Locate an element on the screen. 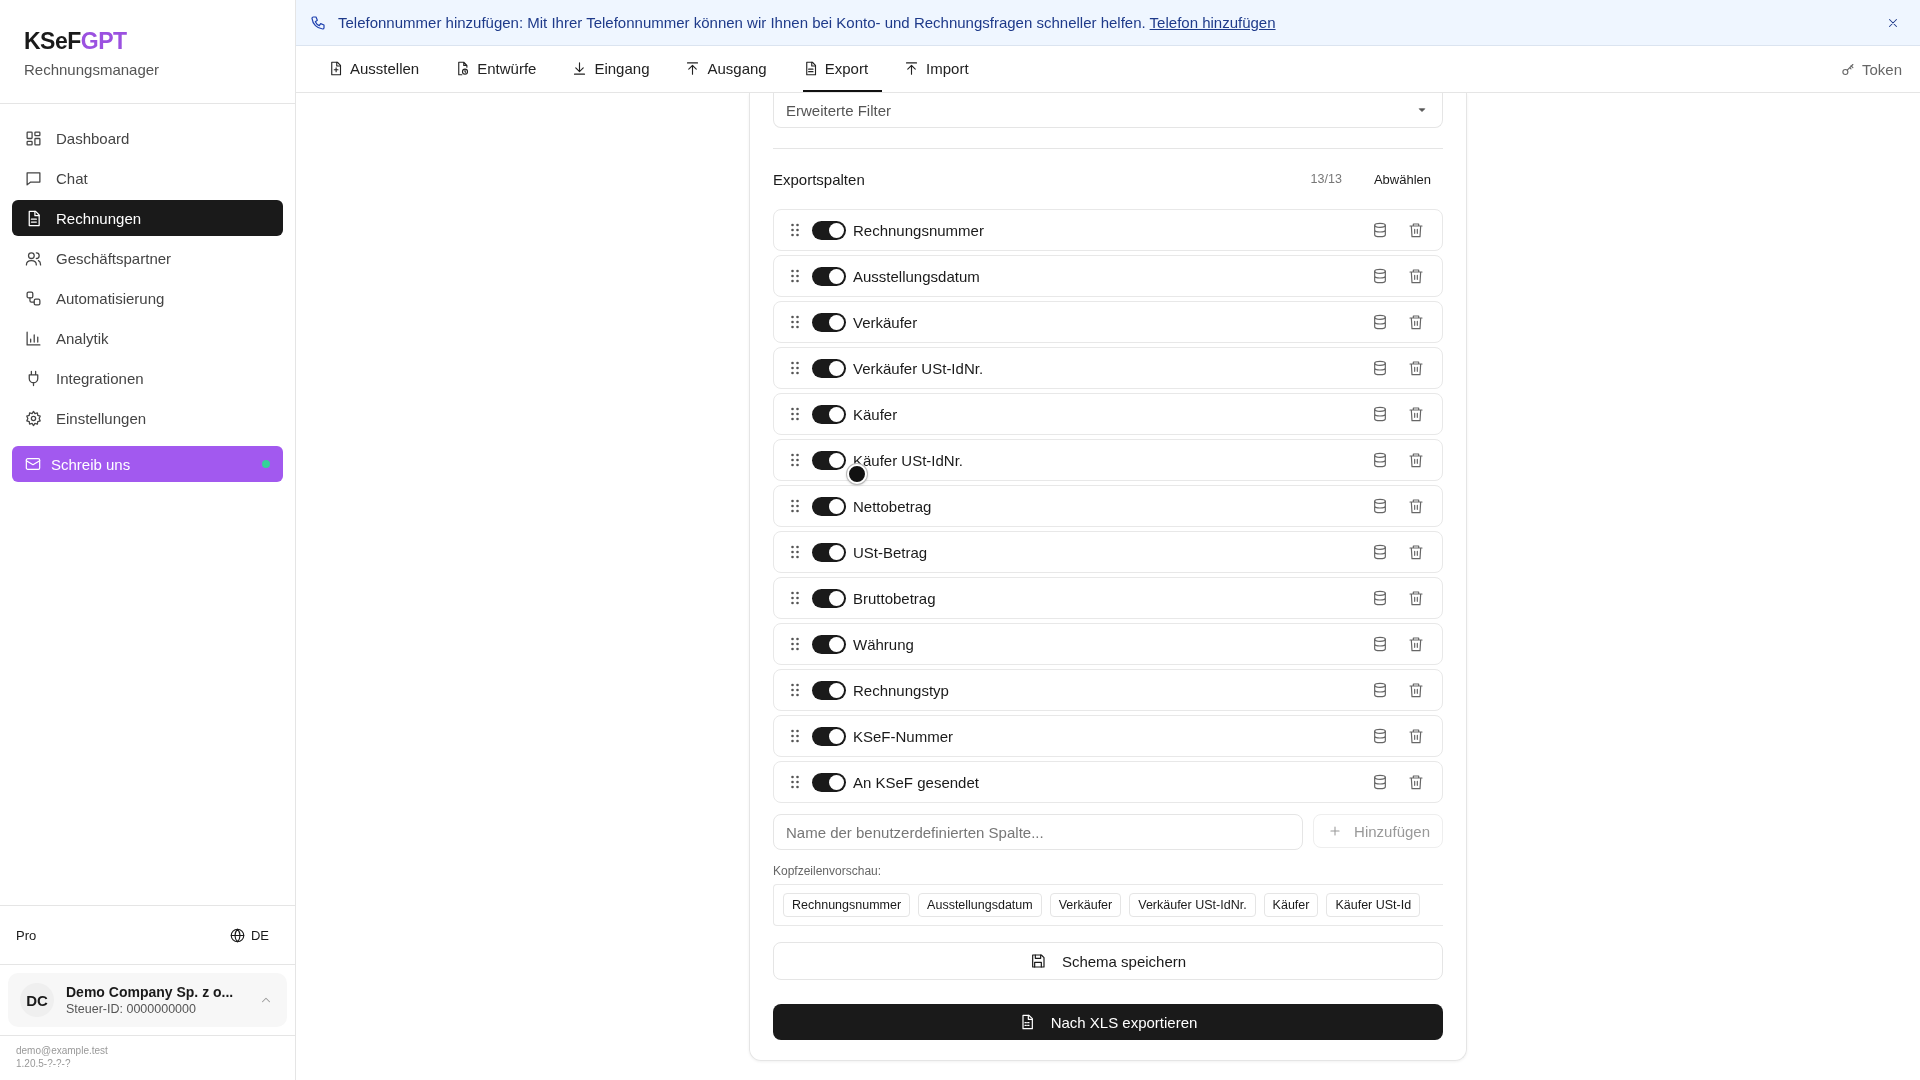 The image size is (1920, 1080). column-name: Ausstellungsdatum is located at coordinates (916, 276).